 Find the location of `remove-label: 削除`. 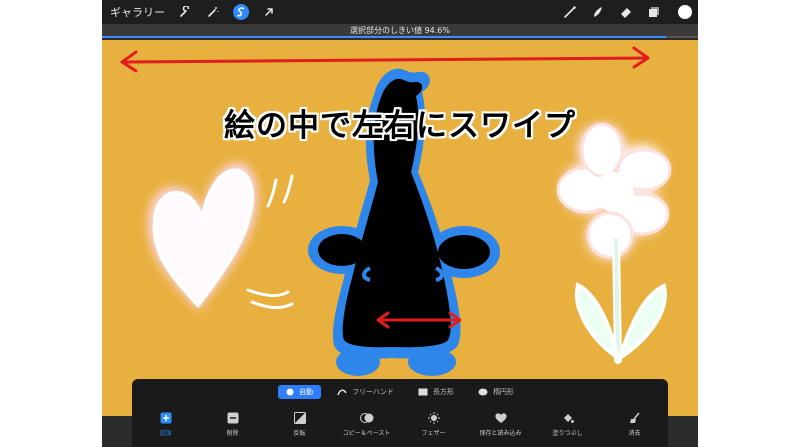

remove-label: 削除 is located at coordinates (232, 433).